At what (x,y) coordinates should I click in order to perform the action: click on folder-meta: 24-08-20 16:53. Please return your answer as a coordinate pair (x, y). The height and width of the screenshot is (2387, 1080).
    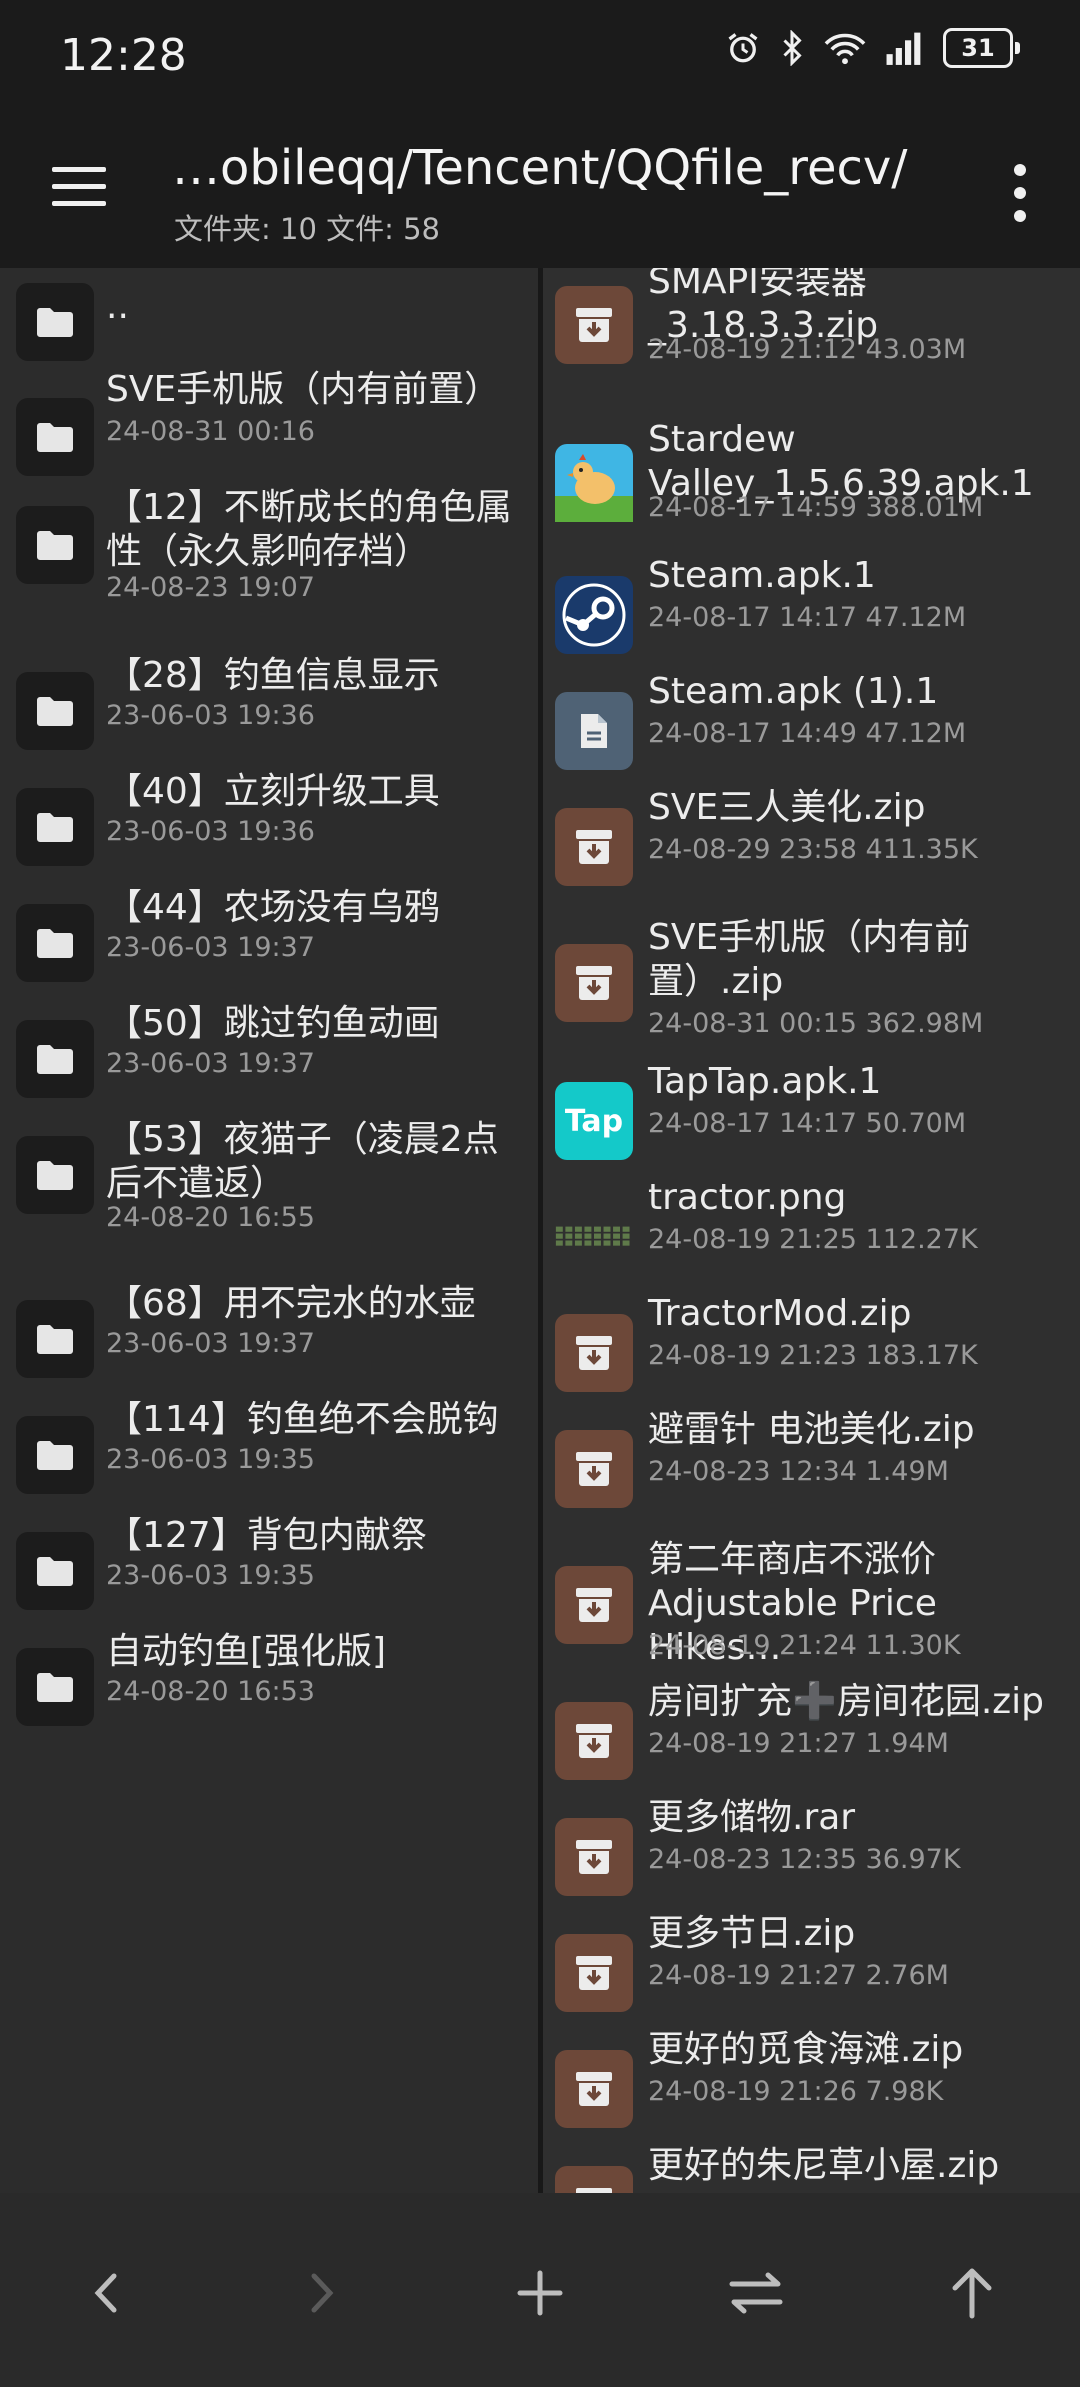
    Looking at the image, I should click on (210, 1691).